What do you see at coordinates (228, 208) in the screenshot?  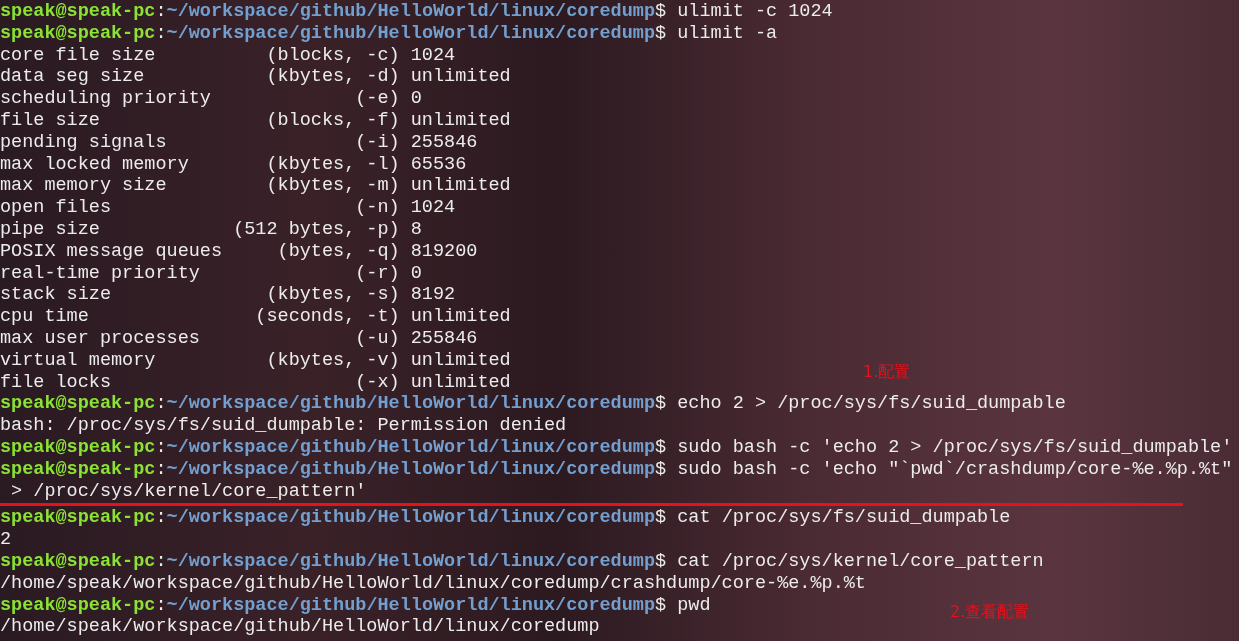 I see `output-line: open files (-n) 1024` at bounding box center [228, 208].